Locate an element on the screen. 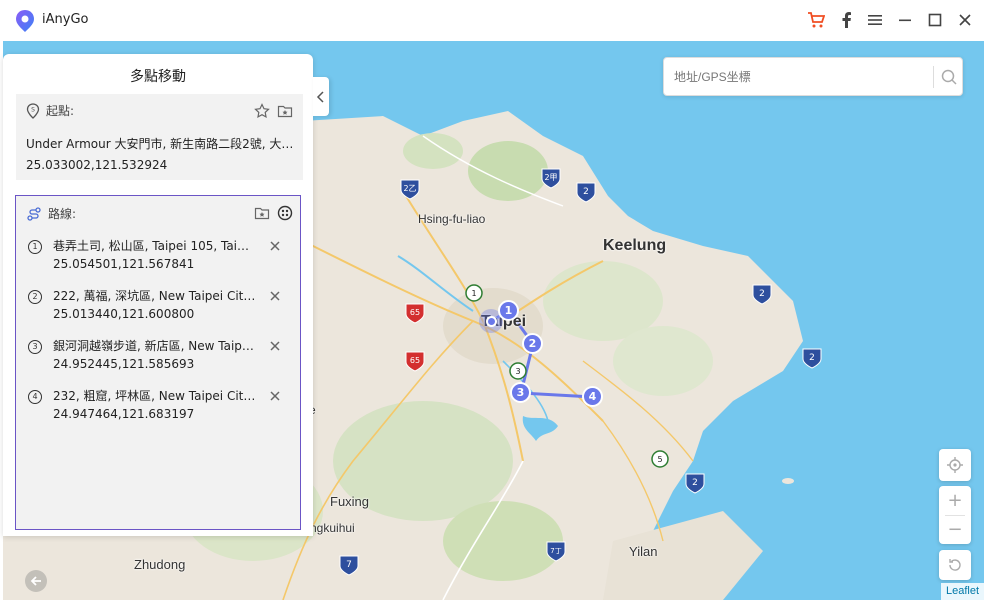 The image size is (984, 600). start-point-header: S 起點: is located at coordinates (50, 110).